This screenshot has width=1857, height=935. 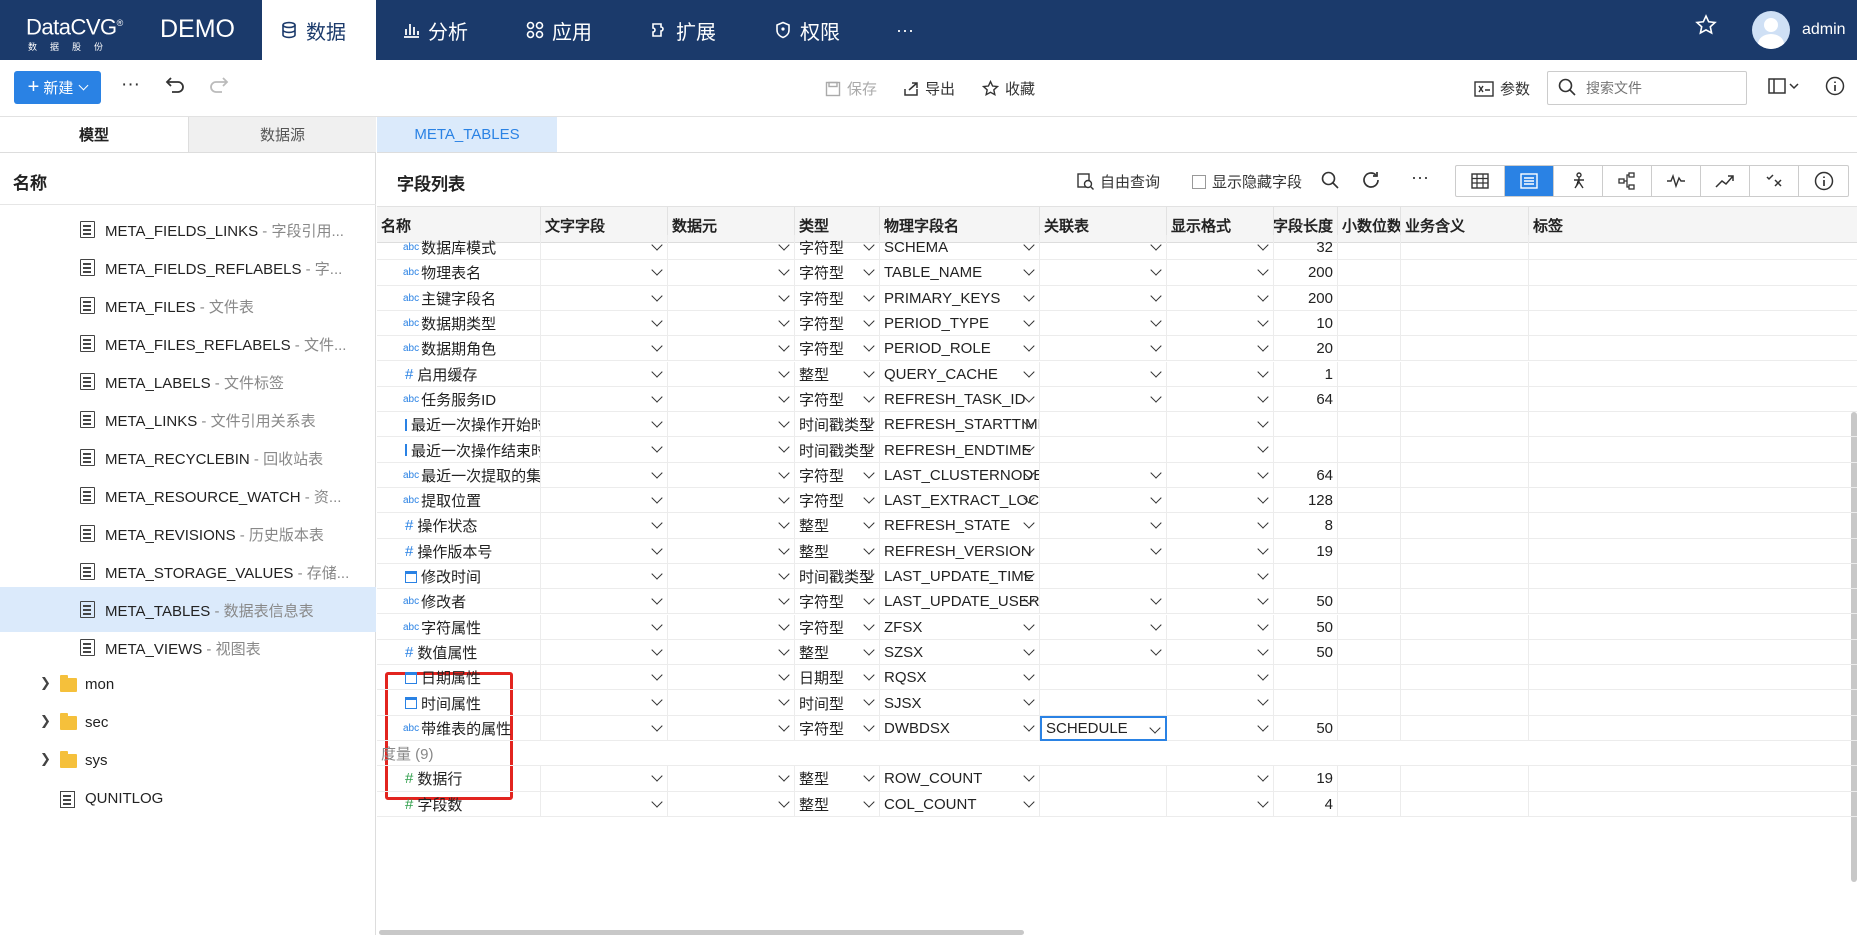 What do you see at coordinates (175, 88) in the screenshot?
I see `undo-icon` at bounding box center [175, 88].